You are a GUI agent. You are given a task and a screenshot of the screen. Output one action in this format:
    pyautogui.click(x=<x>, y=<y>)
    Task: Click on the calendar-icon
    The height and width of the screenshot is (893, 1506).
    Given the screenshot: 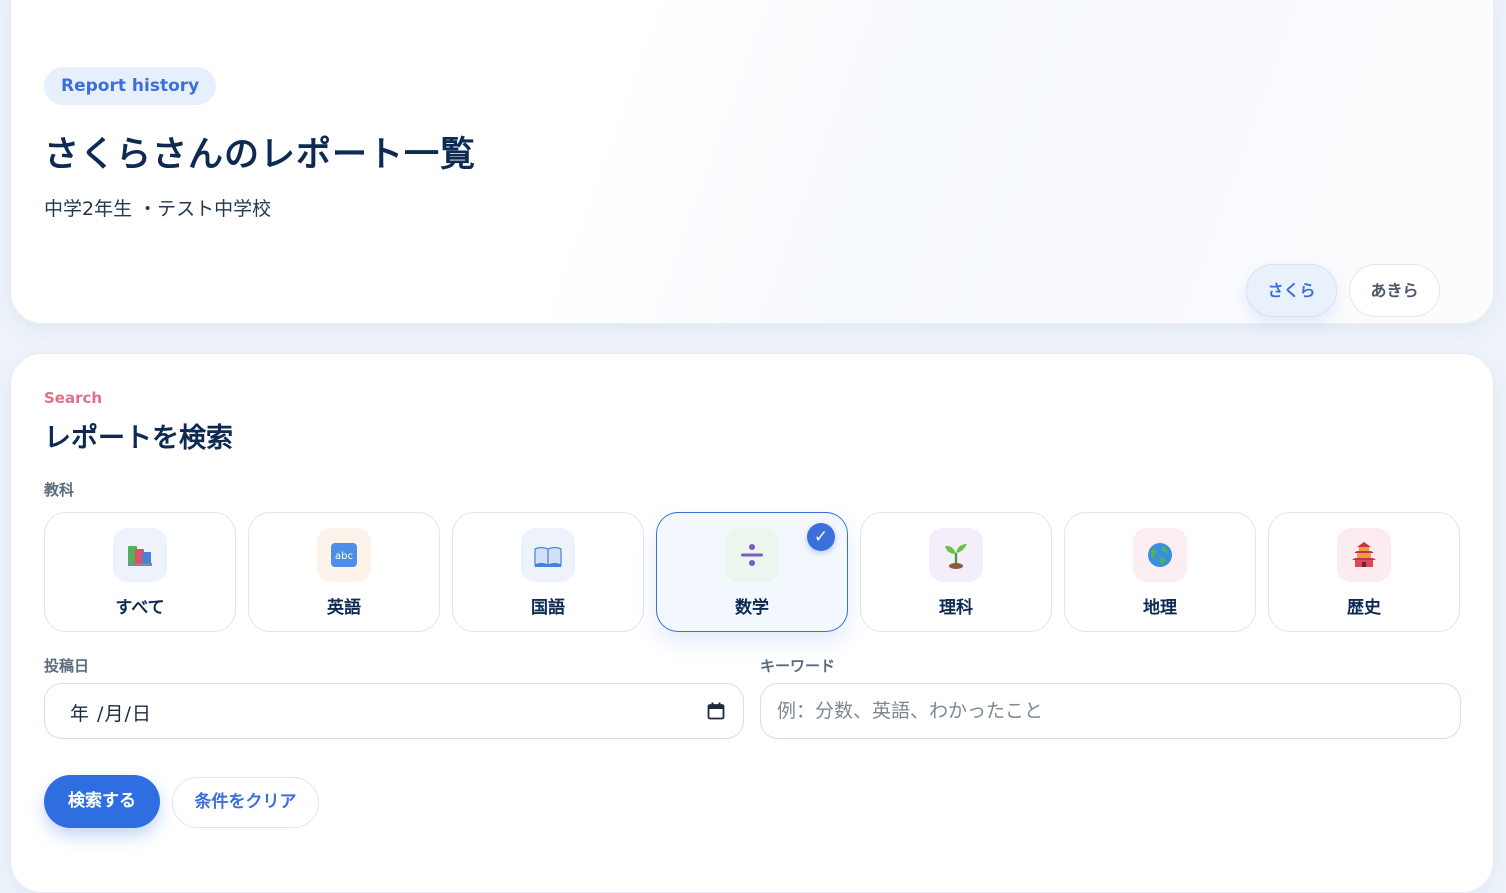 What is the action you would take?
    pyautogui.click(x=716, y=713)
    